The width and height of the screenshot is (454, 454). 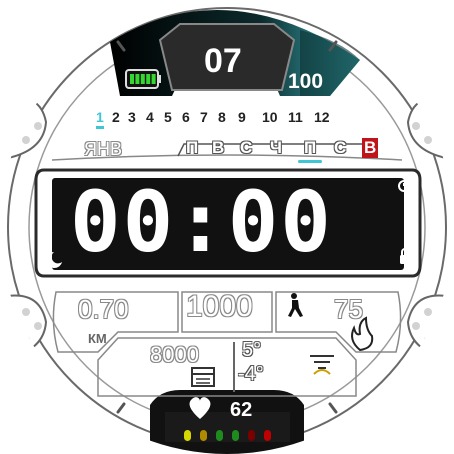 What do you see at coordinates (222, 117) in the screenshot?
I see `month-number: 8` at bounding box center [222, 117].